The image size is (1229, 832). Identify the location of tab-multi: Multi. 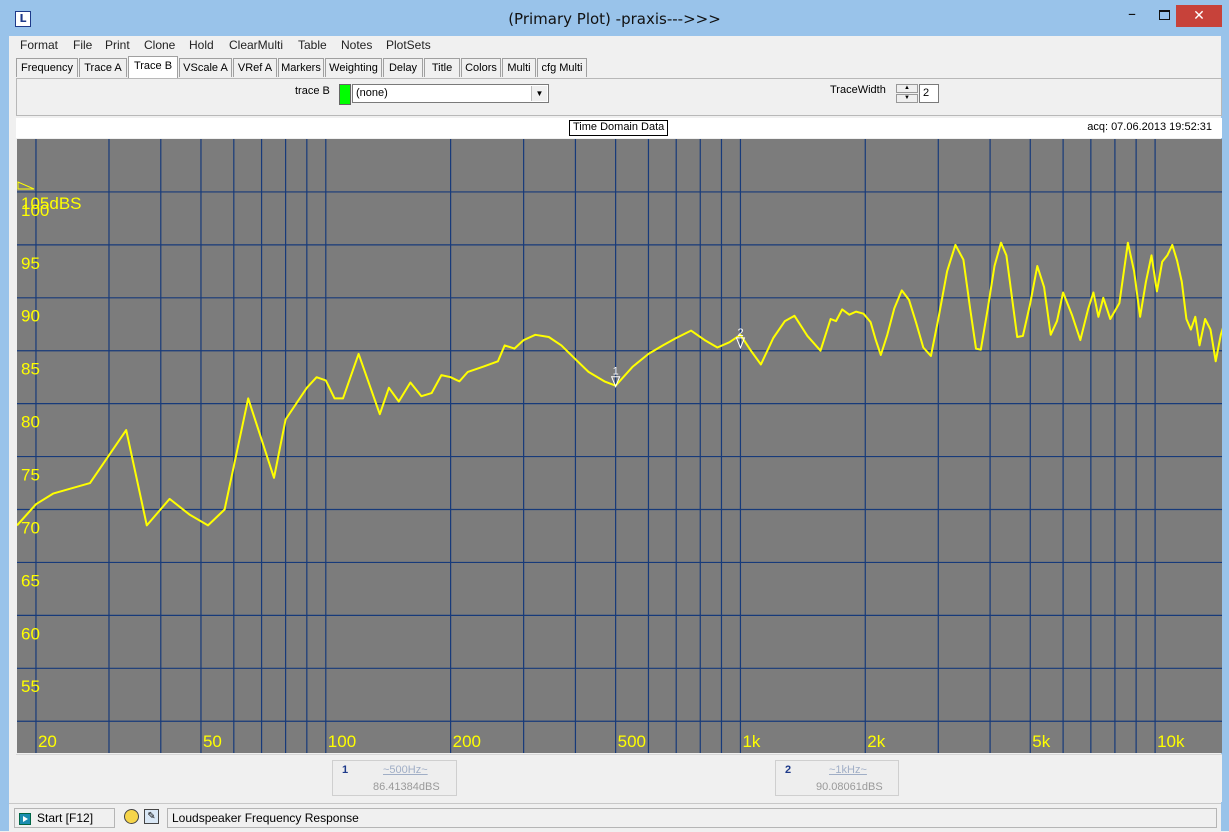
(519, 67).